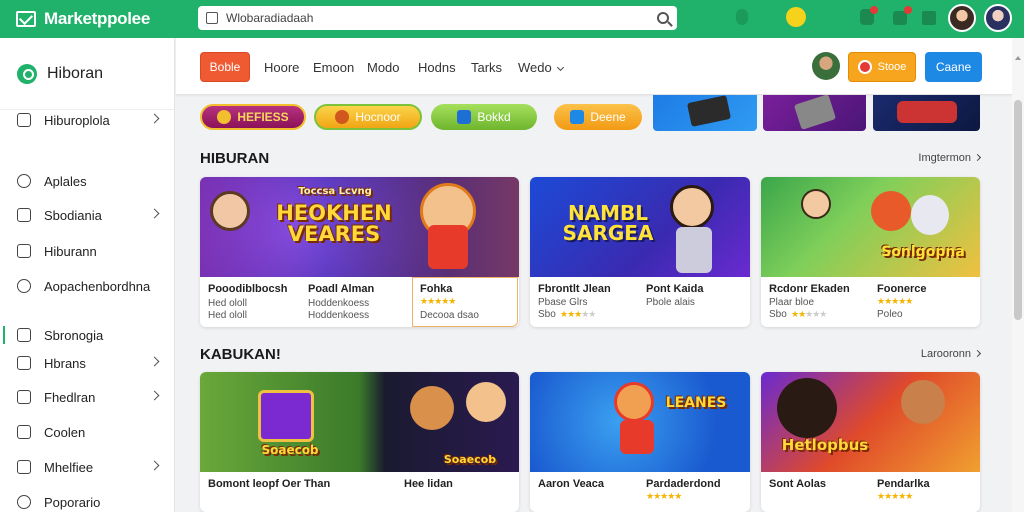 The height and width of the screenshot is (512, 1024). What do you see at coordinates (923, 252) in the screenshot?
I see `card-image-title: Sonlgopna` at bounding box center [923, 252].